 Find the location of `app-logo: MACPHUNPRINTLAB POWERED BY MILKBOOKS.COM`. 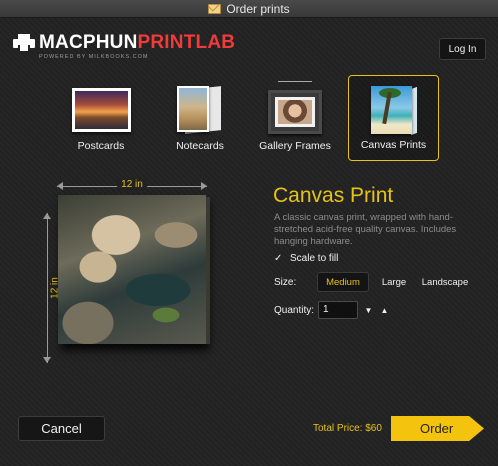

app-logo: MACPHUNPRINTLAB POWERED BY MILKBOOKS.COM is located at coordinates (124, 46).